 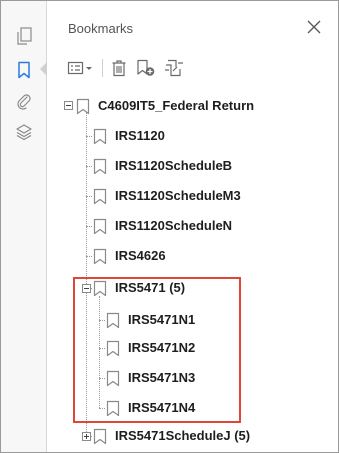 I want to click on bookmark-root: C4609IT5_Federal Return, so click(x=165, y=106).